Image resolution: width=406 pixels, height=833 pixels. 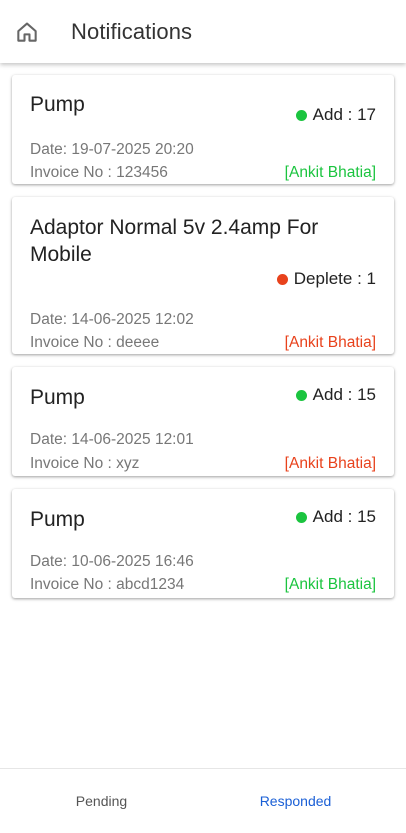 I want to click on stock-change-badge: Add : 17, so click(x=335, y=115).